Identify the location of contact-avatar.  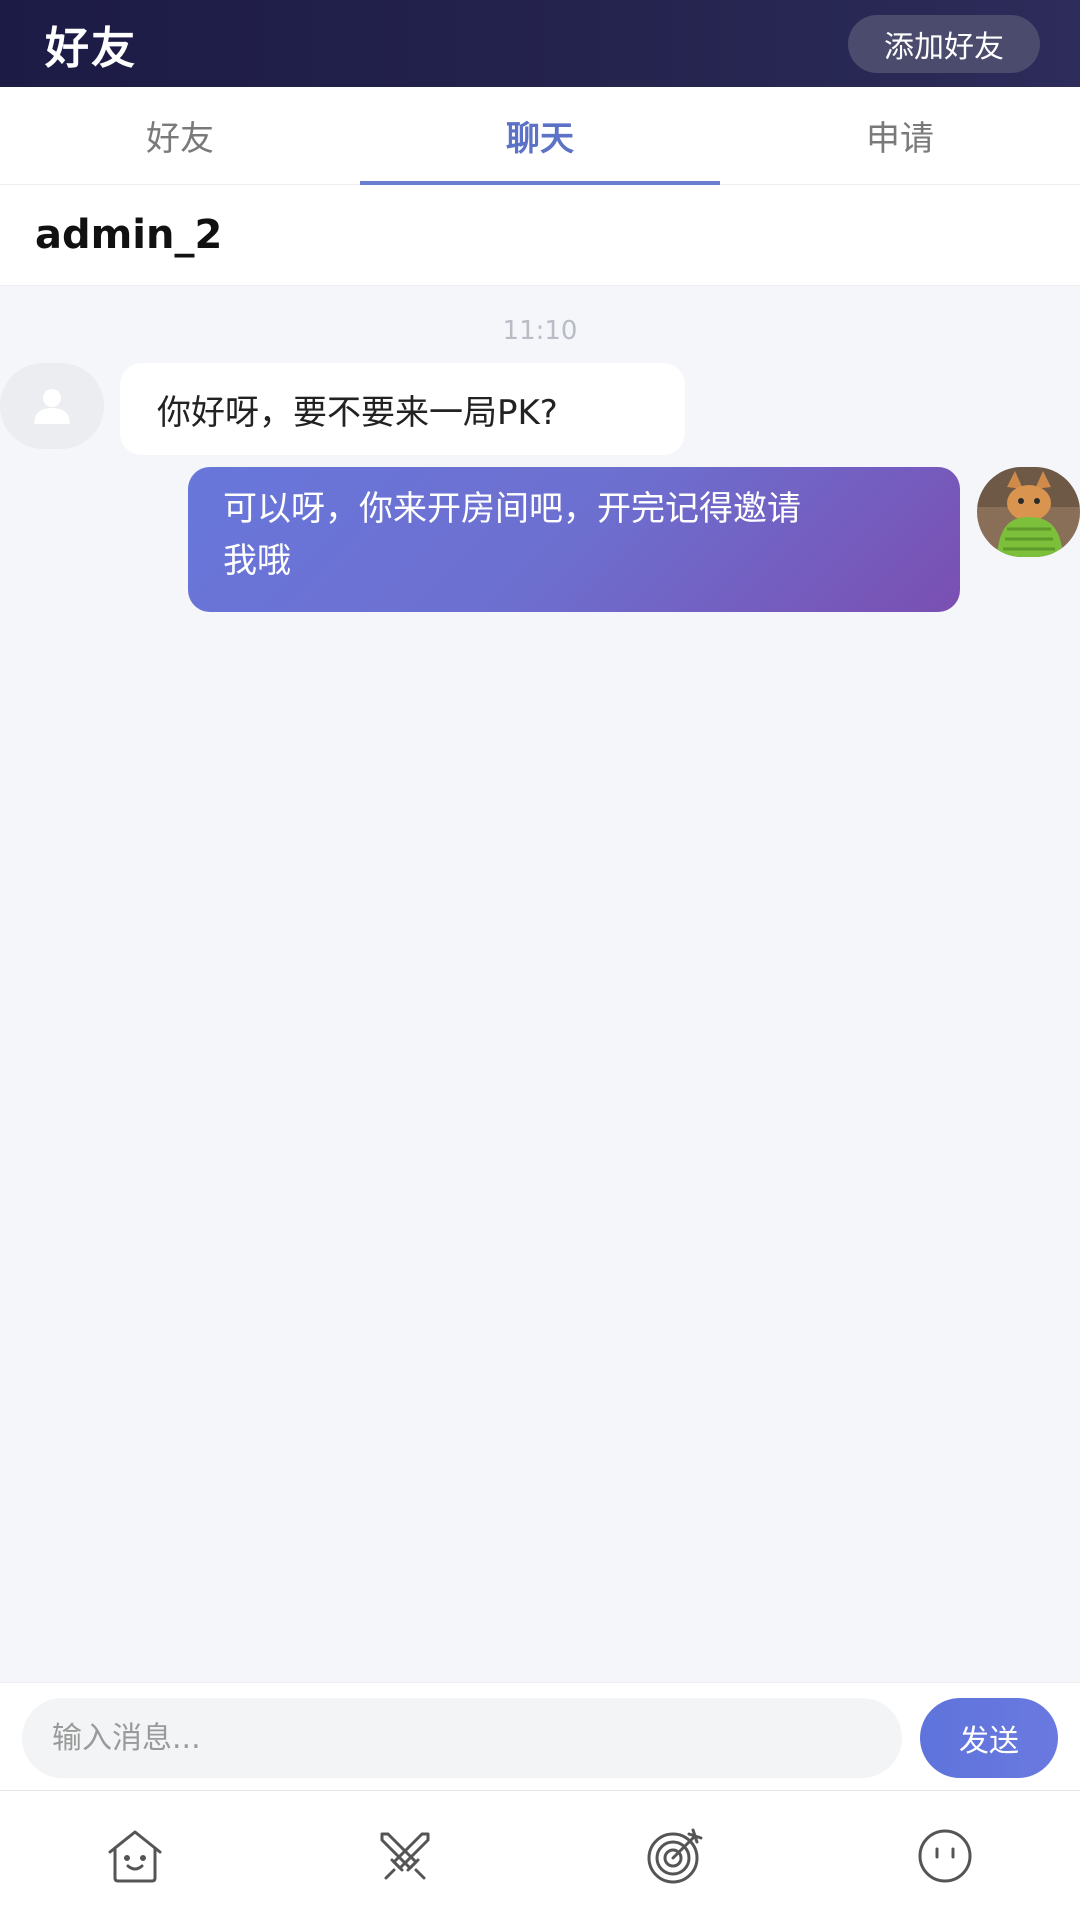
(52, 406).